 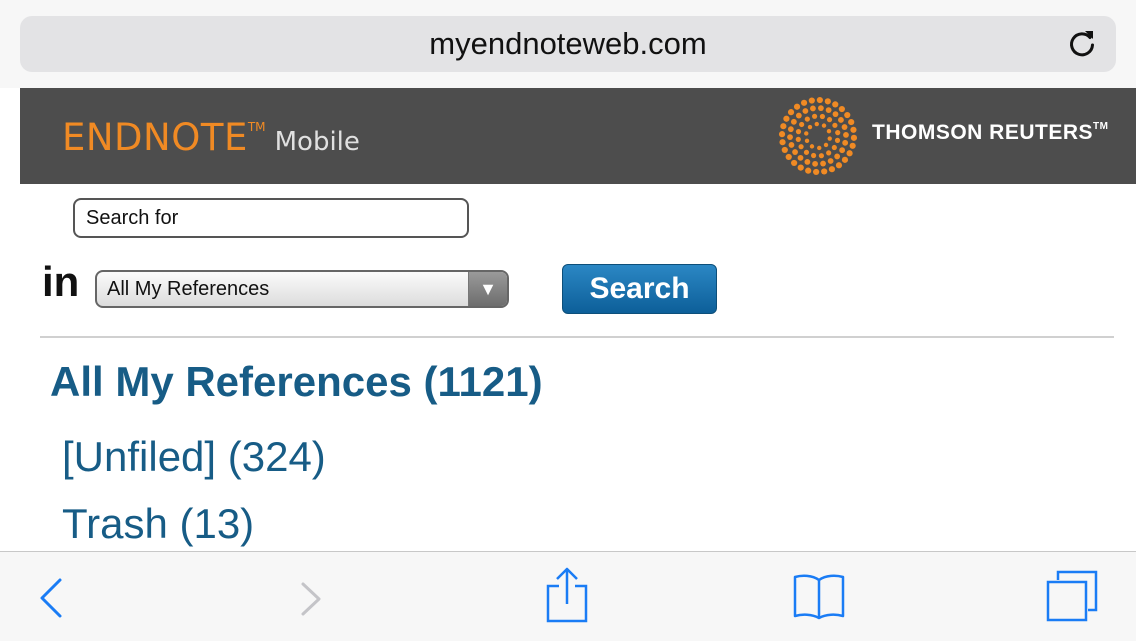 What do you see at coordinates (271, 218) in the screenshot?
I see `search-input` at bounding box center [271, 218].